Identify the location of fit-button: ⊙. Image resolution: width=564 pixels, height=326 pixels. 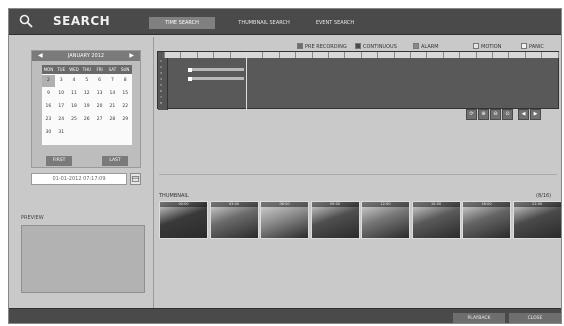
(507, 114).